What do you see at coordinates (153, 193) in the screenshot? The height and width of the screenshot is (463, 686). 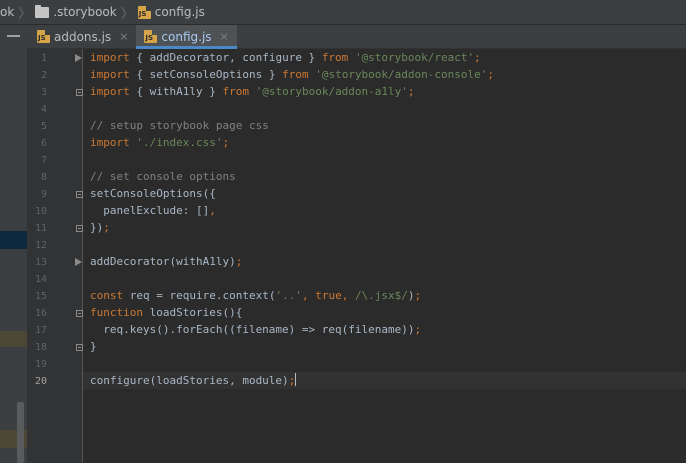 I see `code-token: setConsoleOptions({` at bounding box center [153, 193].